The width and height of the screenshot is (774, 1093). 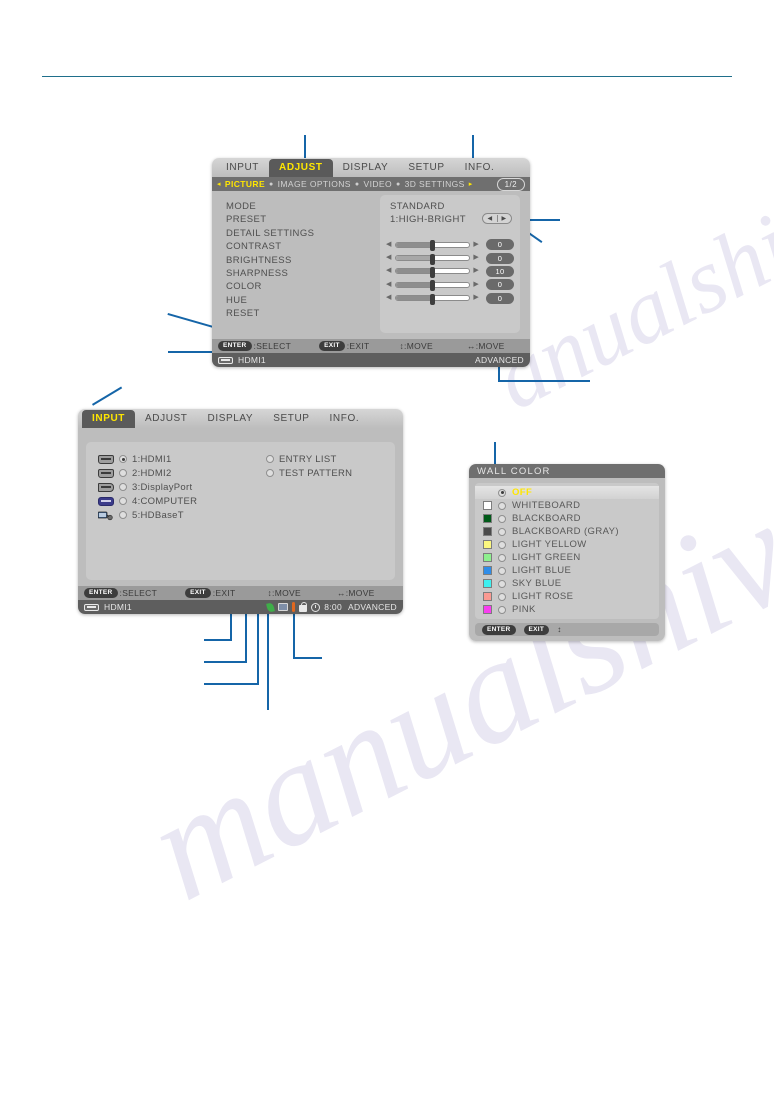 I want to click on wall-color-radio-pink, so click(x=502, y=609).